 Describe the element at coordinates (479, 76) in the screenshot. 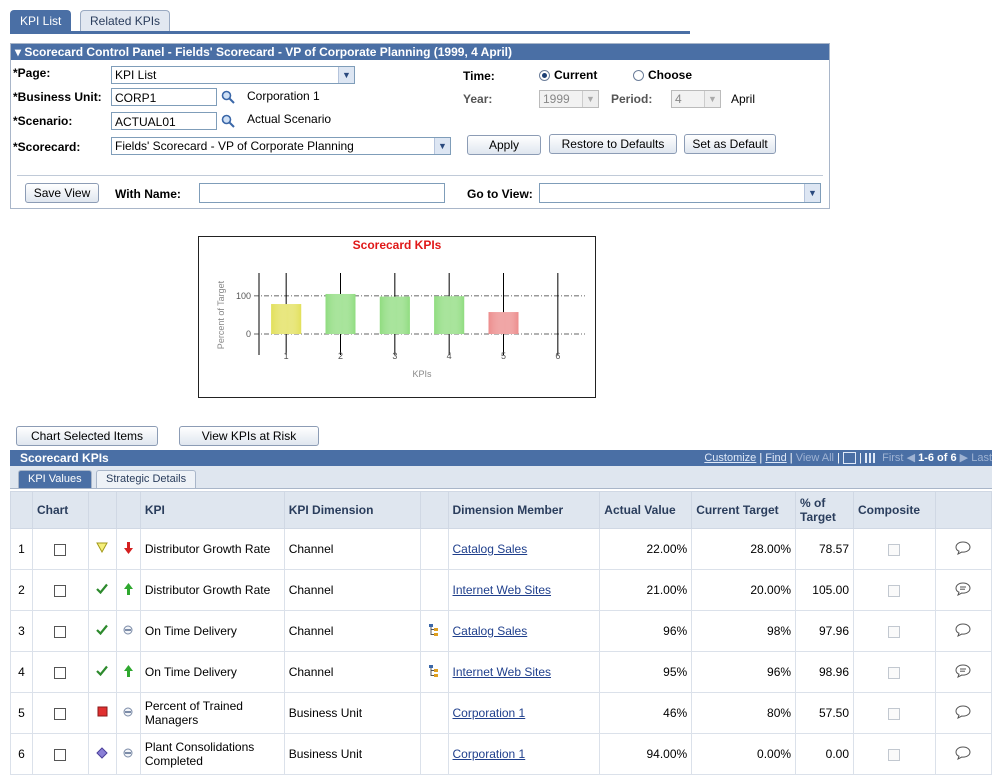

I see `time-label: Time:` at that location.